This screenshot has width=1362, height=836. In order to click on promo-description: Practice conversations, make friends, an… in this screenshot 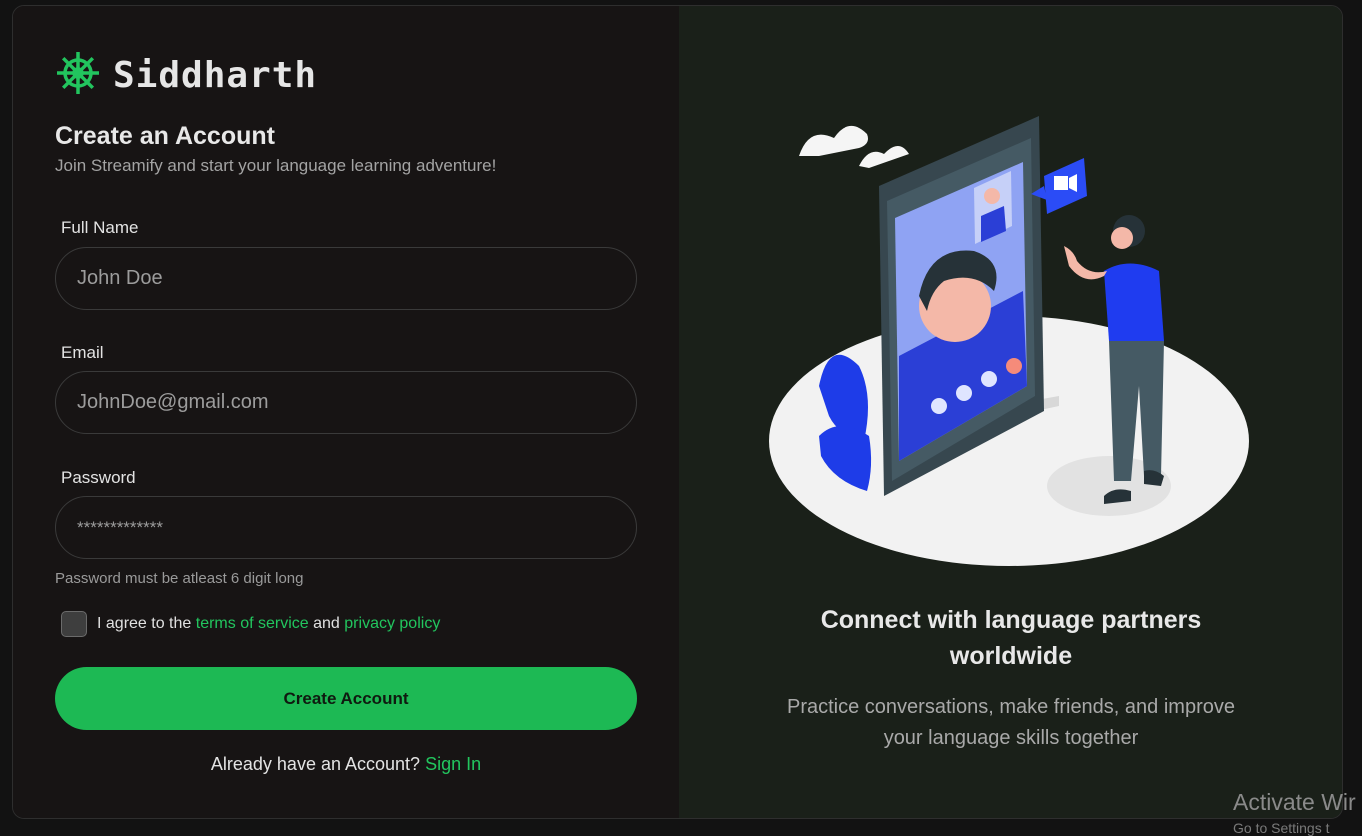, I will do `click(1010, 723)`.